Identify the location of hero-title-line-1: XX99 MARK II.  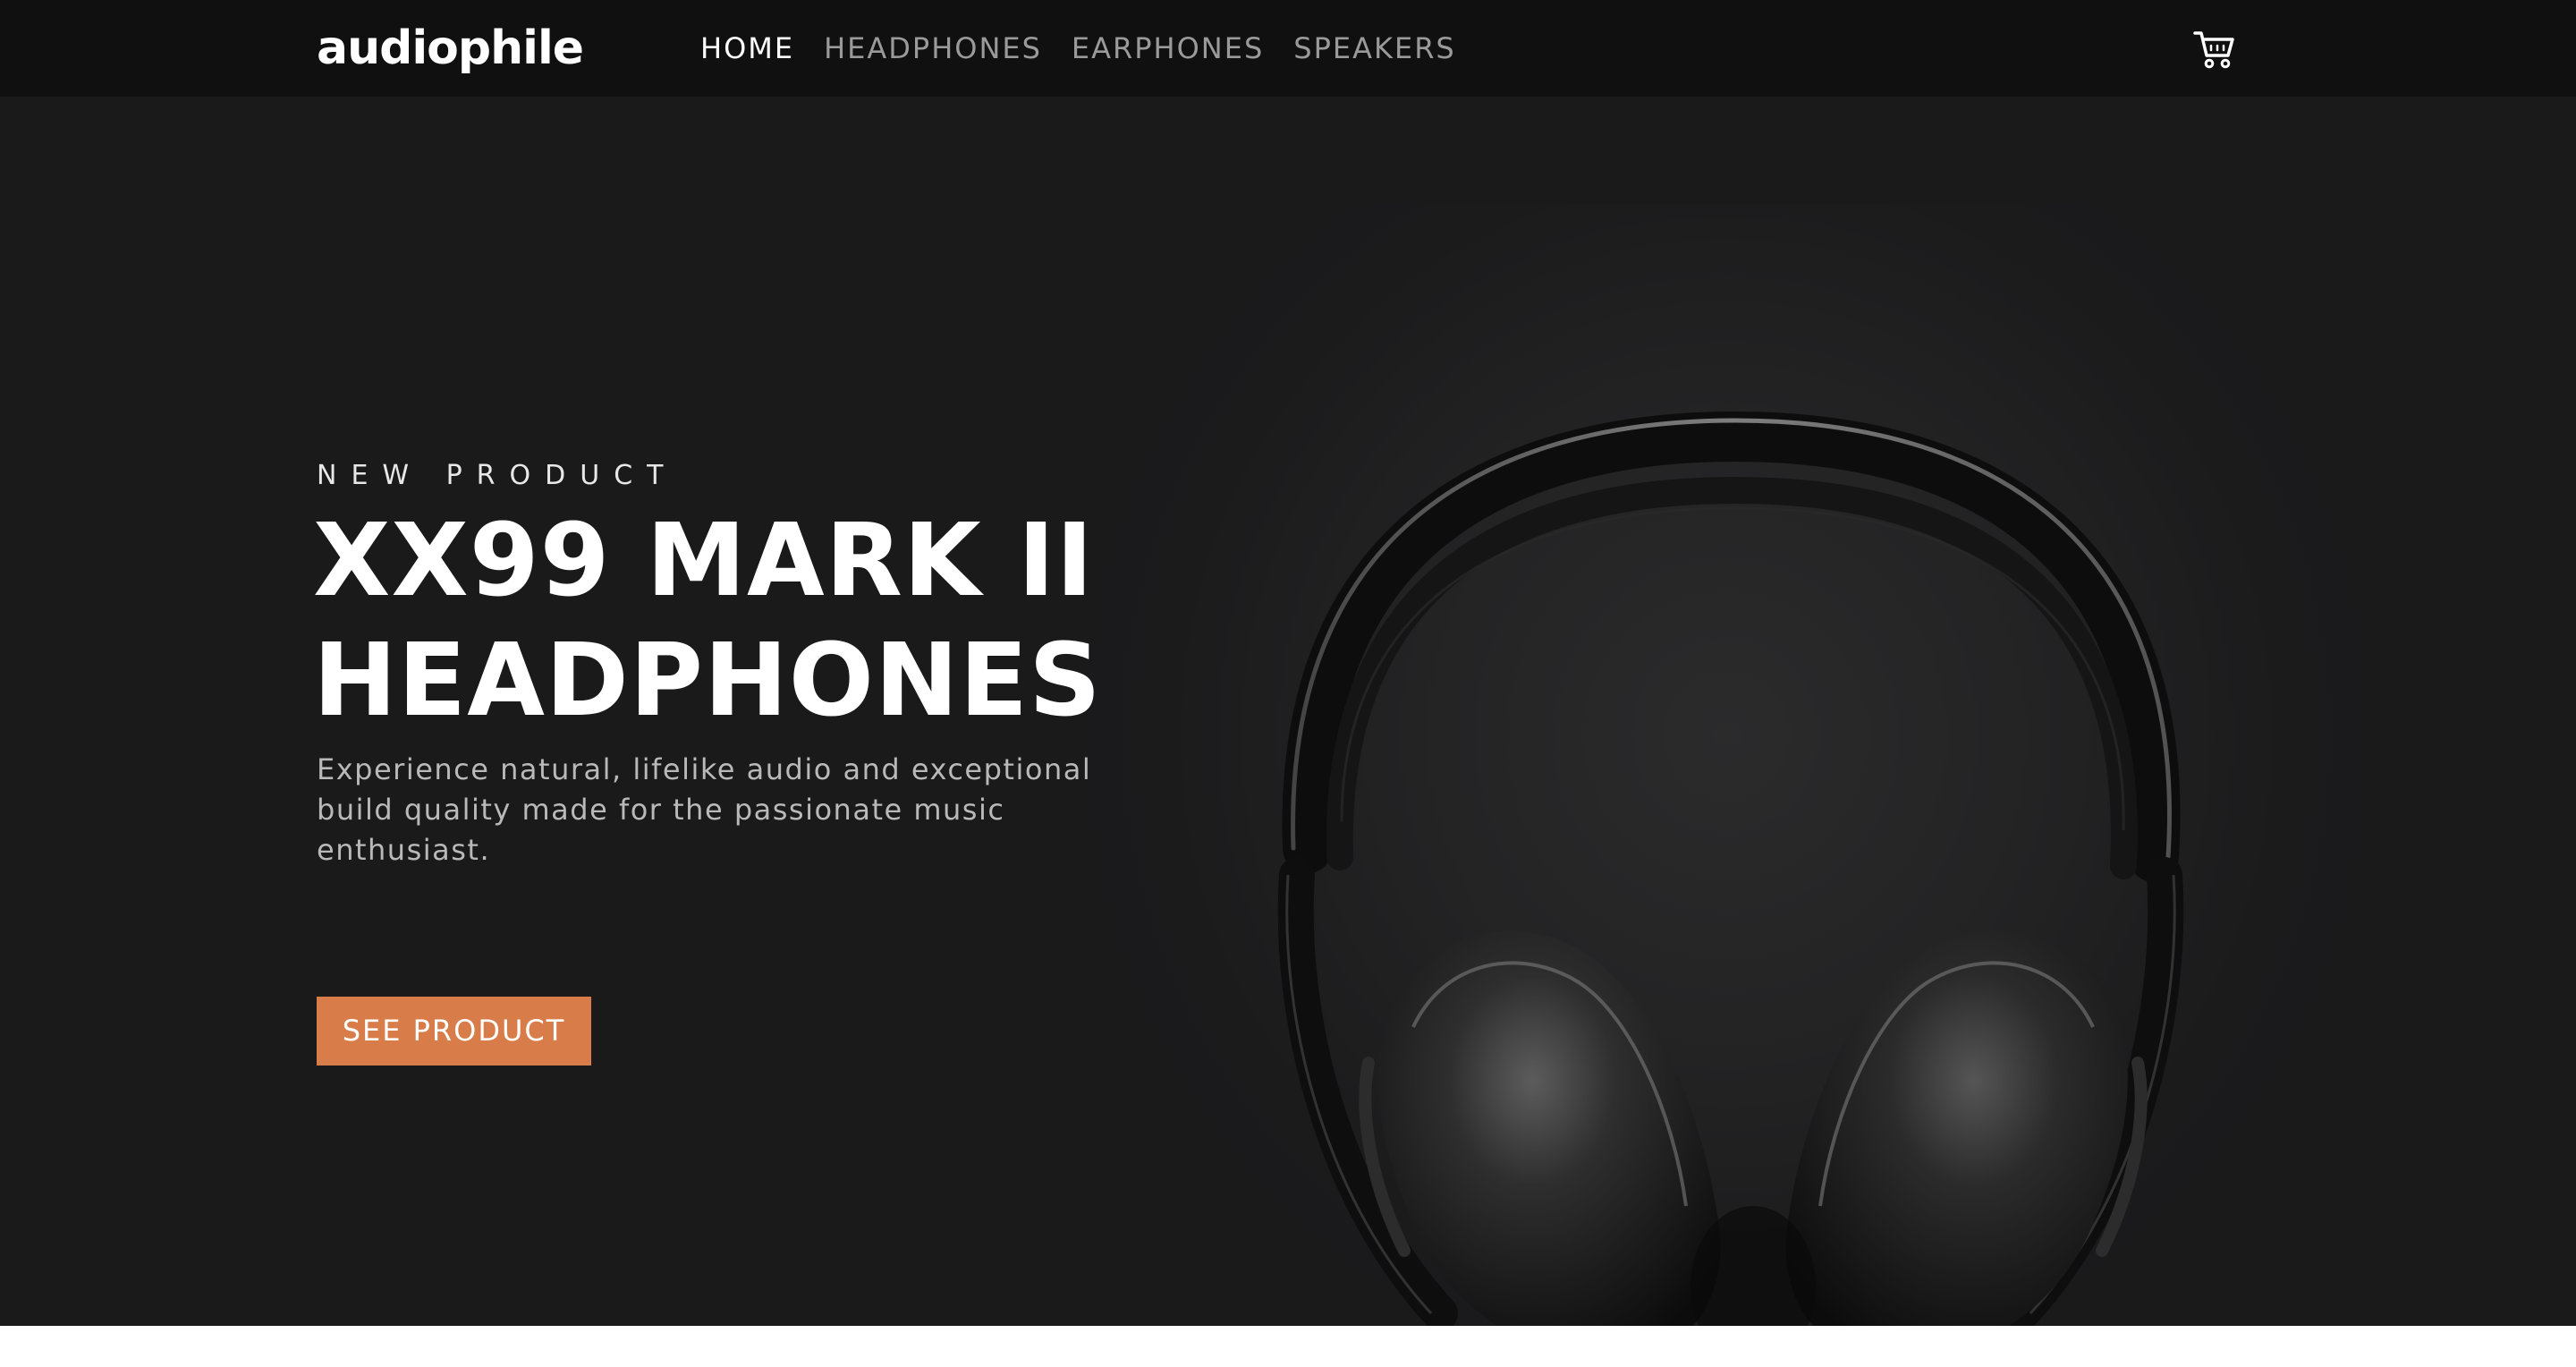
(704, 561).